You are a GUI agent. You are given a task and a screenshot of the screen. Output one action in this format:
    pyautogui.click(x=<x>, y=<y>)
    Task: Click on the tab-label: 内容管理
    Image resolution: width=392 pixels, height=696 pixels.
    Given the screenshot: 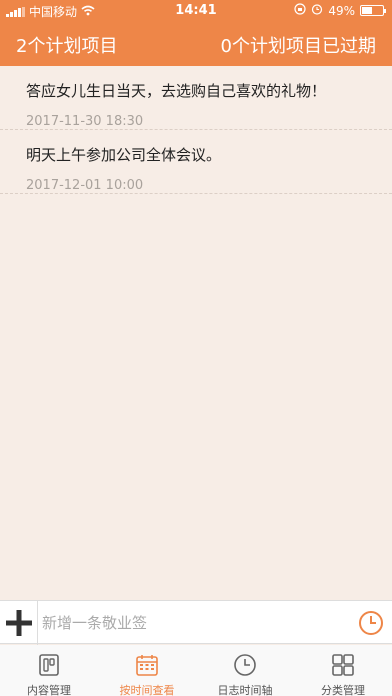 What is the action you would take?
    pyautogui.click(x=49, y=690)
    